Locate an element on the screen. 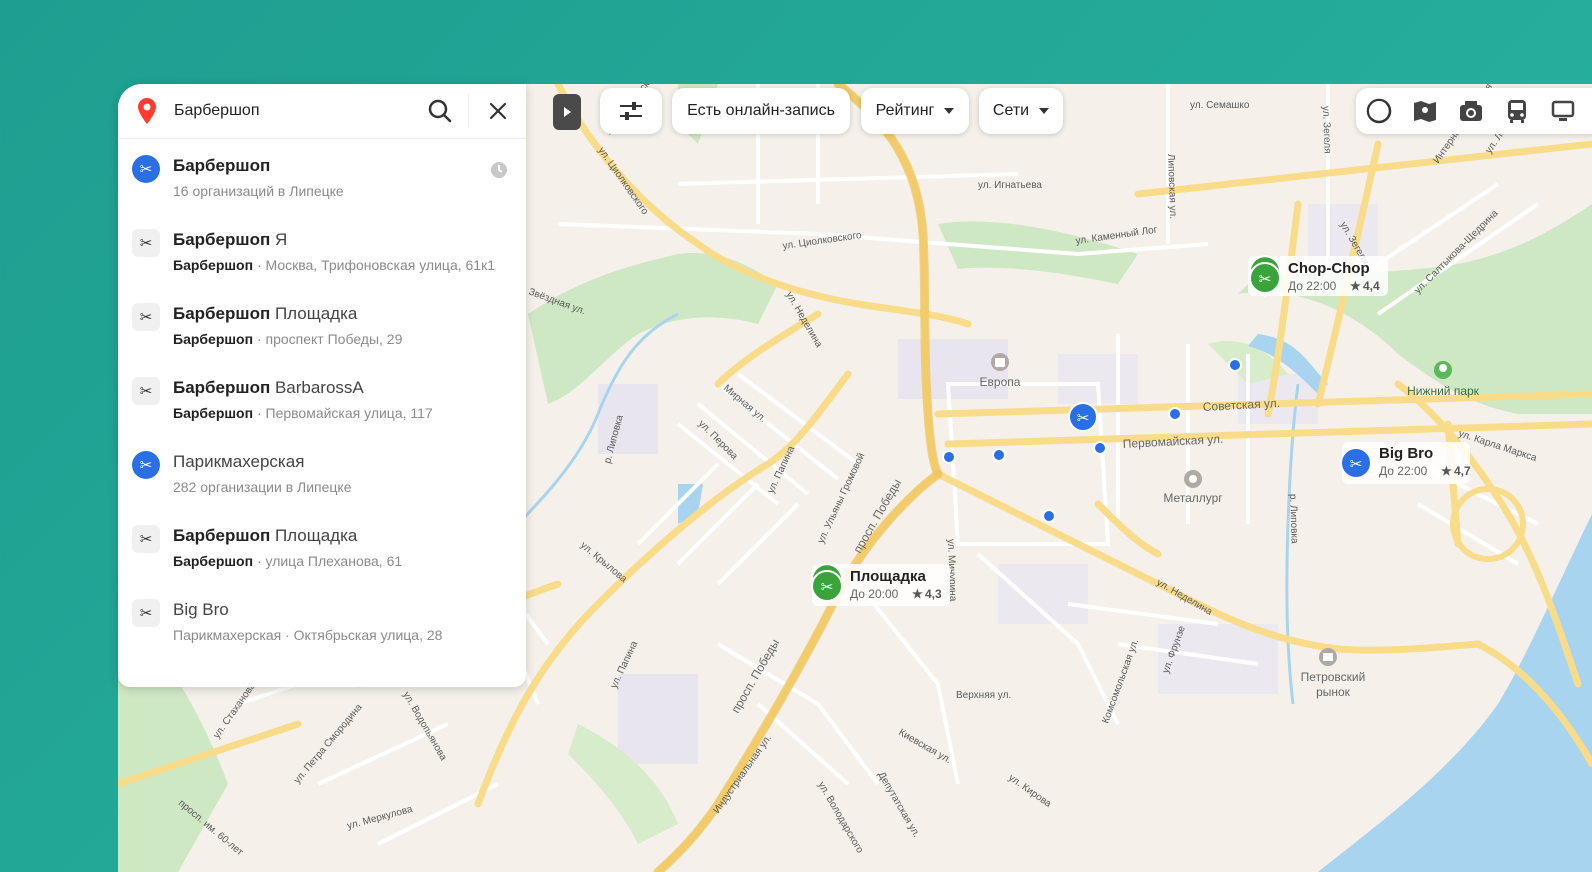 The image size is (1592, 872). street-label: ул. Зегеля is located at coordinates (1326, 130).